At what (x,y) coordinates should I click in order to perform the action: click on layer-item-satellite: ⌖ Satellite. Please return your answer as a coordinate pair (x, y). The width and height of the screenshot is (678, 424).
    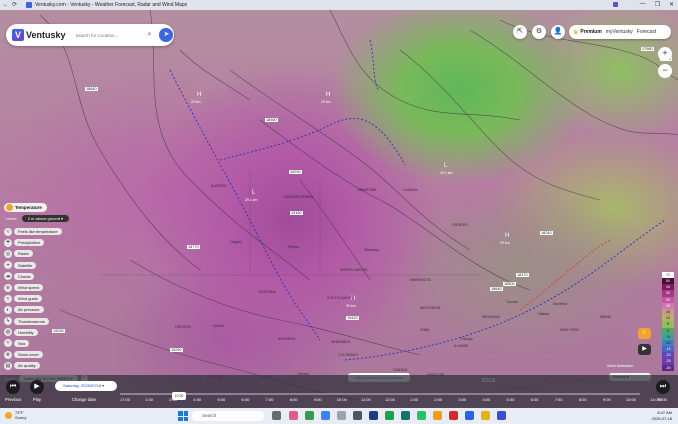
    Looking at the image, I should click on (33, 265).